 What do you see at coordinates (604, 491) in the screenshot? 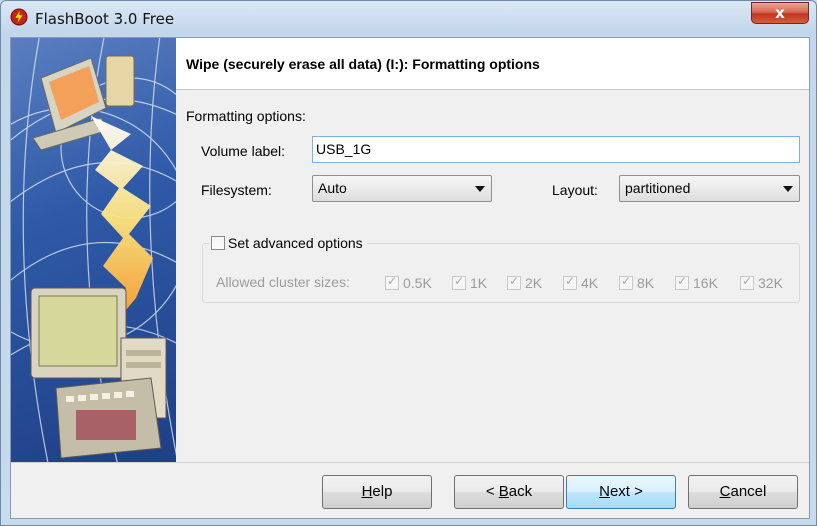
I see `next-button-accelerator: N` at bounding box center [604, 491].